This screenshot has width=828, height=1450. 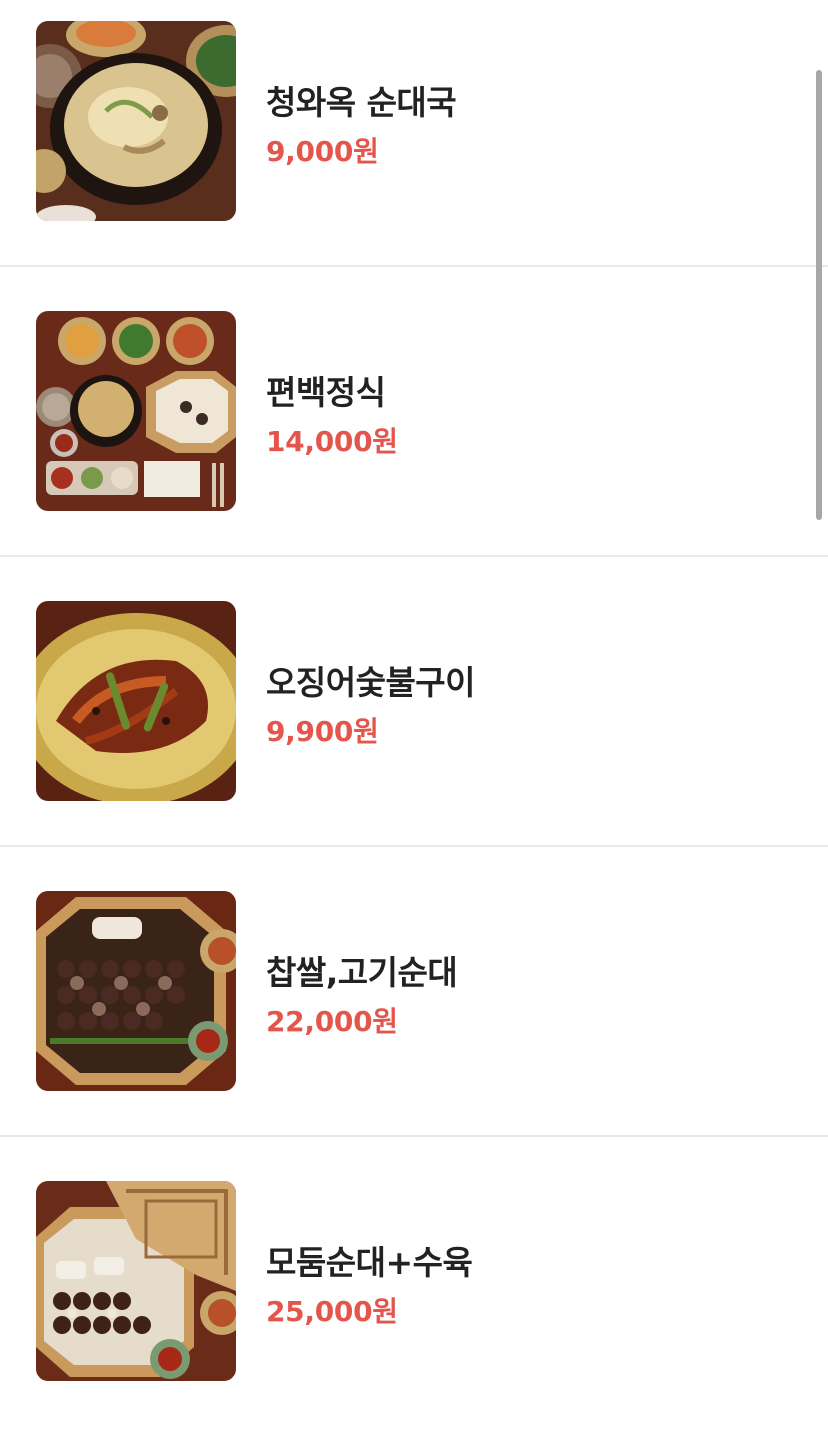 I want to click on sundae-platter-photo, so click(x=136, y=991).